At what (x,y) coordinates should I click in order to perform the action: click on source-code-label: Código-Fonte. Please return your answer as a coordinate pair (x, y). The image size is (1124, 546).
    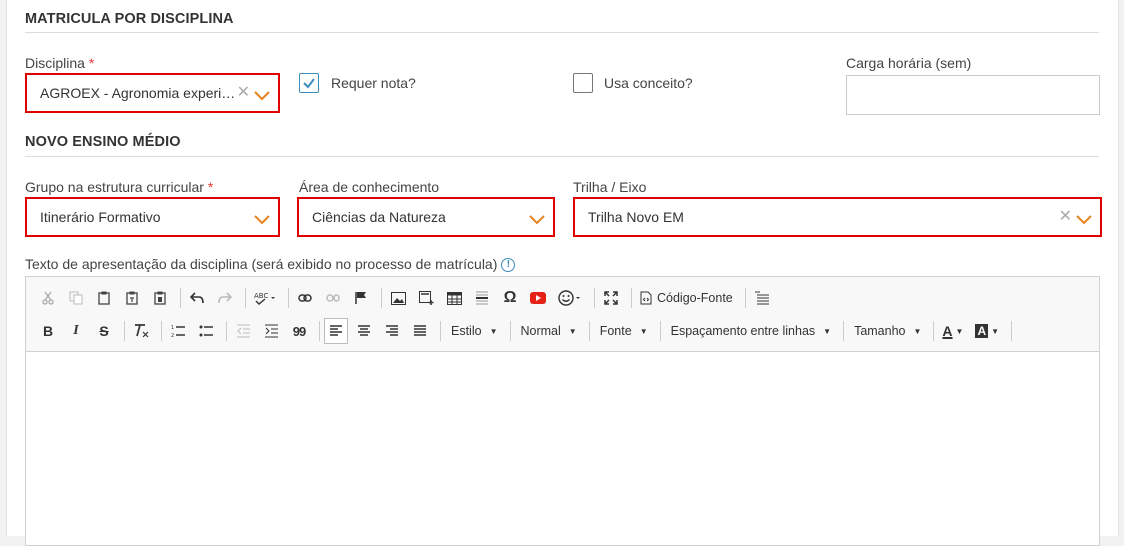
    Looking at the image, I should click on (695, 298).